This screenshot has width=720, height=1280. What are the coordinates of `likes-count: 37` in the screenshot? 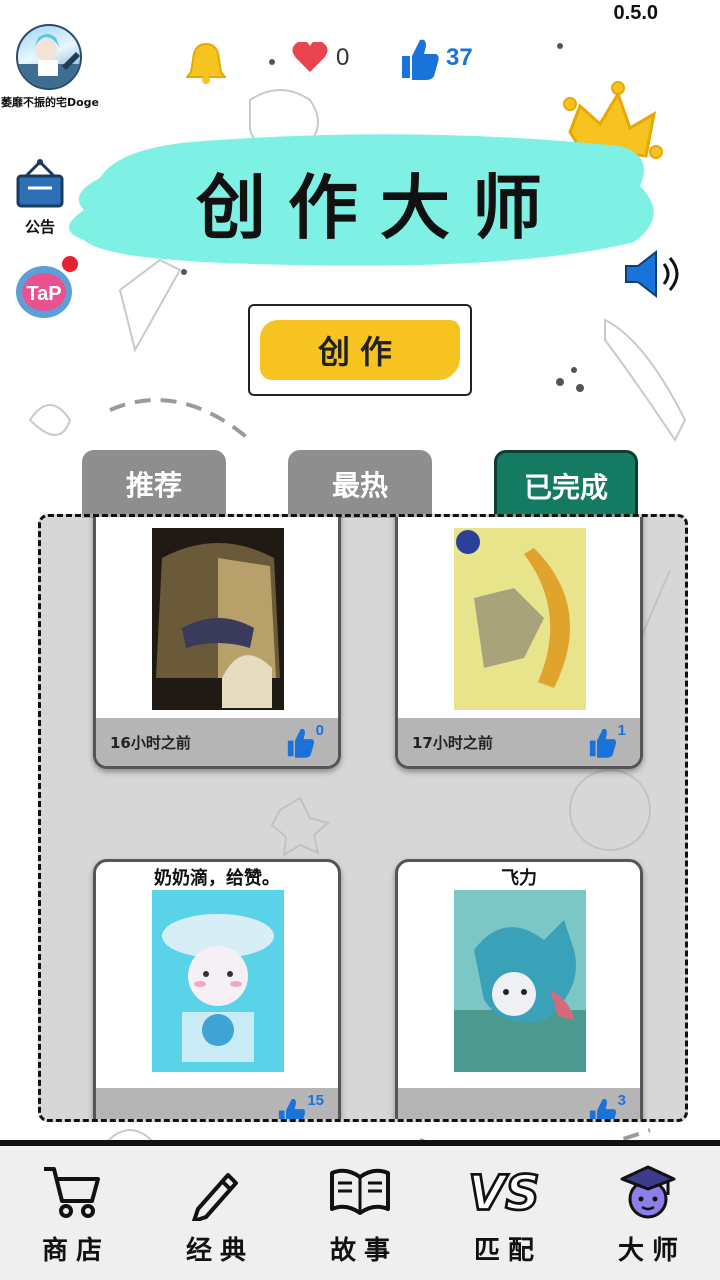 It's located at (459, 57).